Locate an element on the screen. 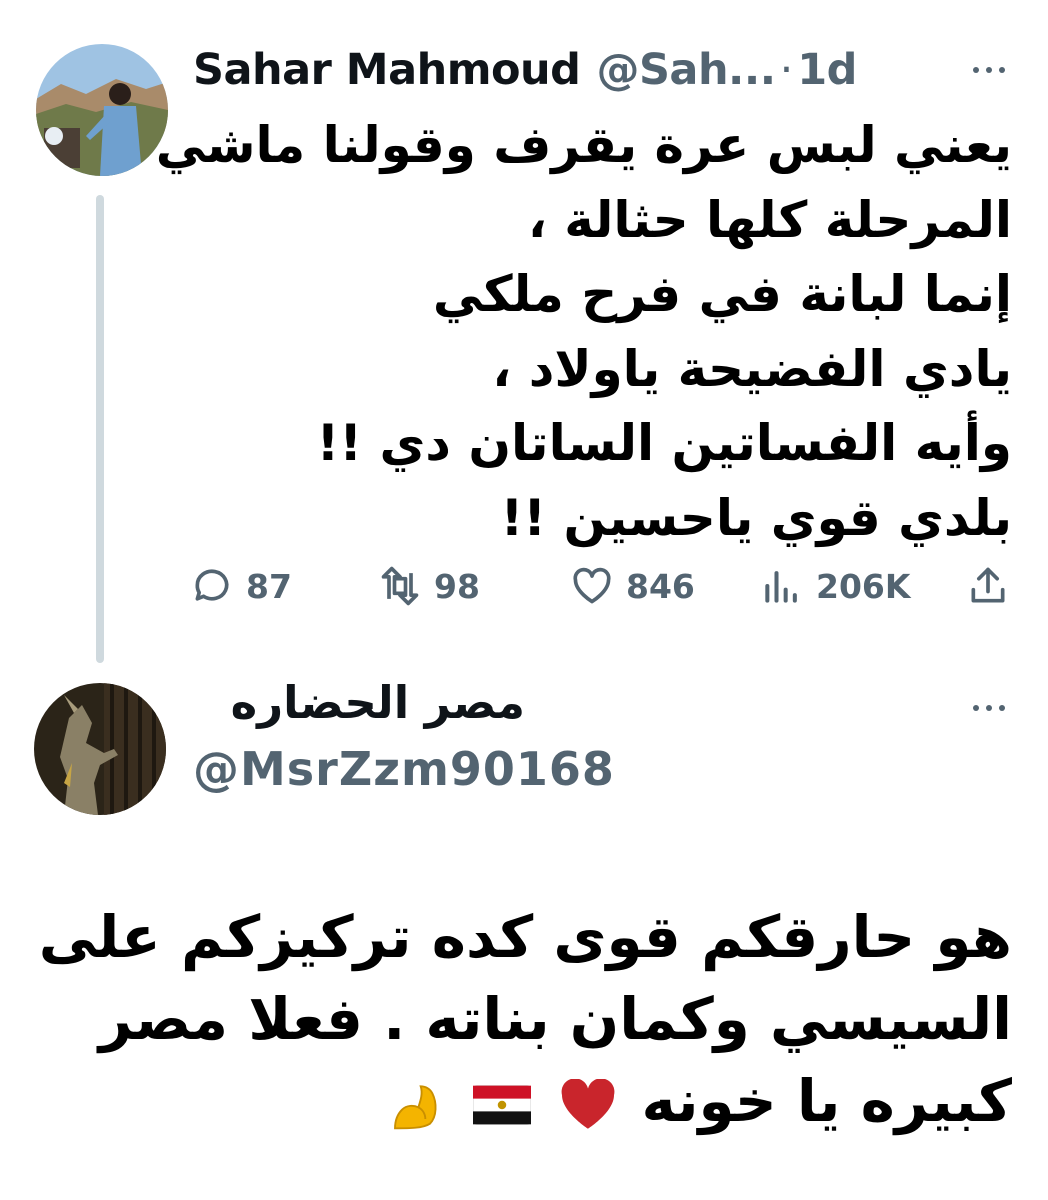 This screenshot has height=1200, width=1048. share-button is located at coordinates (988, 586).